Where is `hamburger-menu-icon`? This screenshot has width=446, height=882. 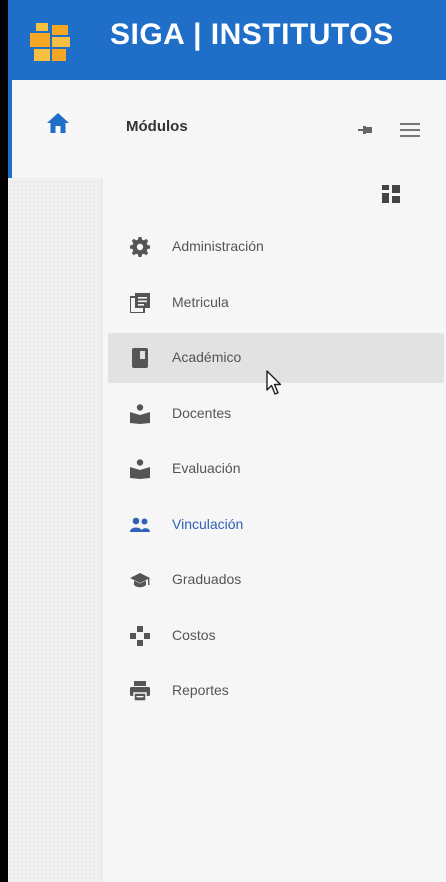
hamburger-menu-icon is located at coordinates (410, 130).